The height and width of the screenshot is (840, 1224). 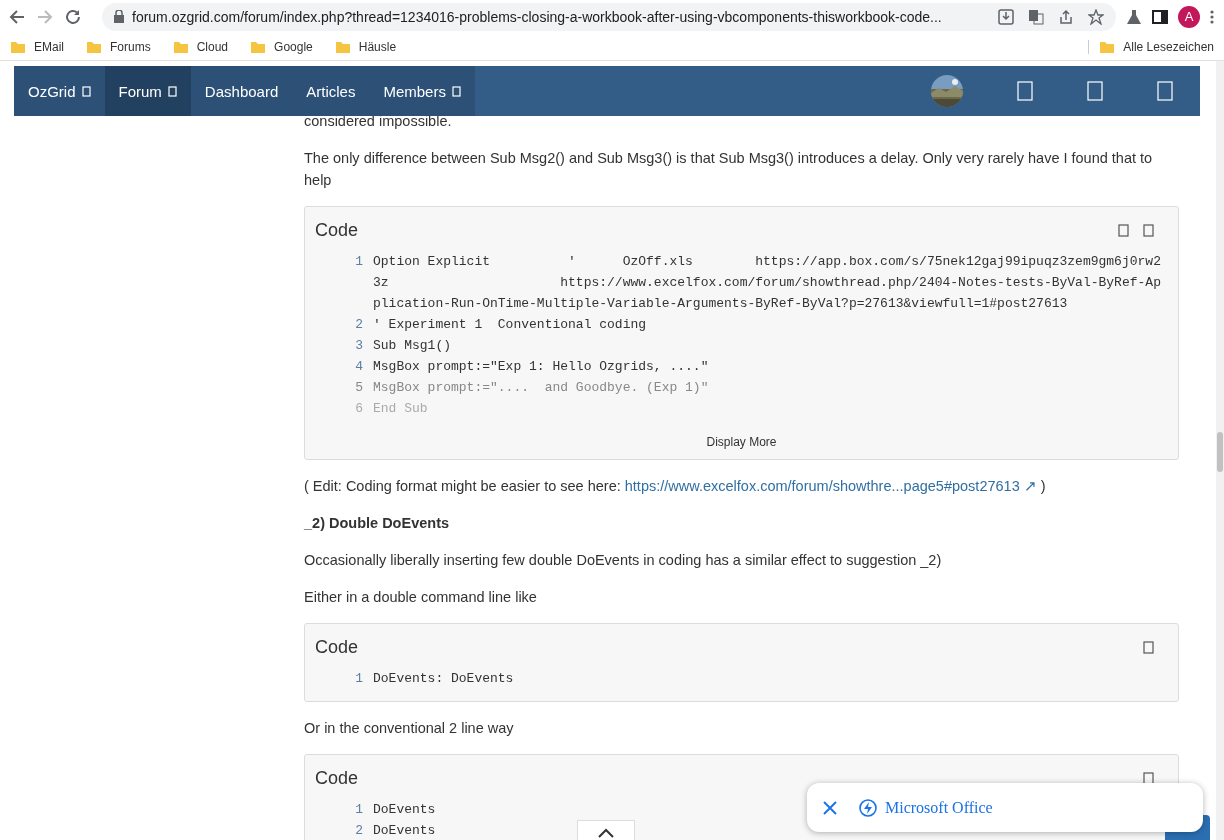 What do you see at coordinates (37, 46) in the screenshot?
I see `bookmark: EMail` at bounding box center [37, 46].